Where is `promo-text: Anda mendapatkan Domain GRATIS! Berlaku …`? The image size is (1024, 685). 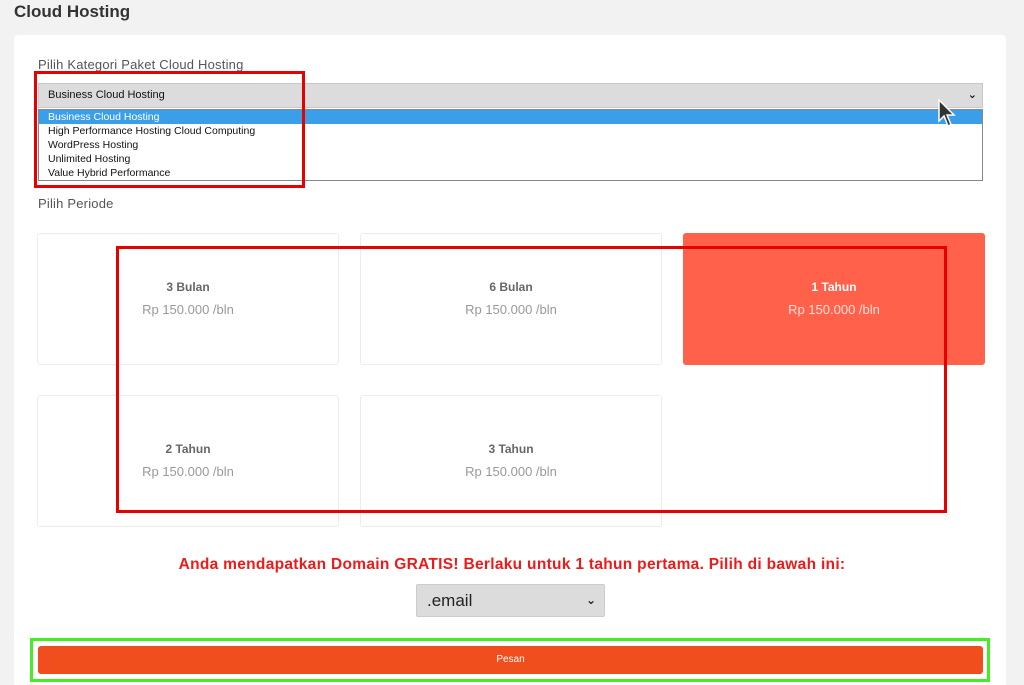
promo-text: Anda mendapatkan Domain GRATIS! Berlaku … is located at coordinates (512, 564).